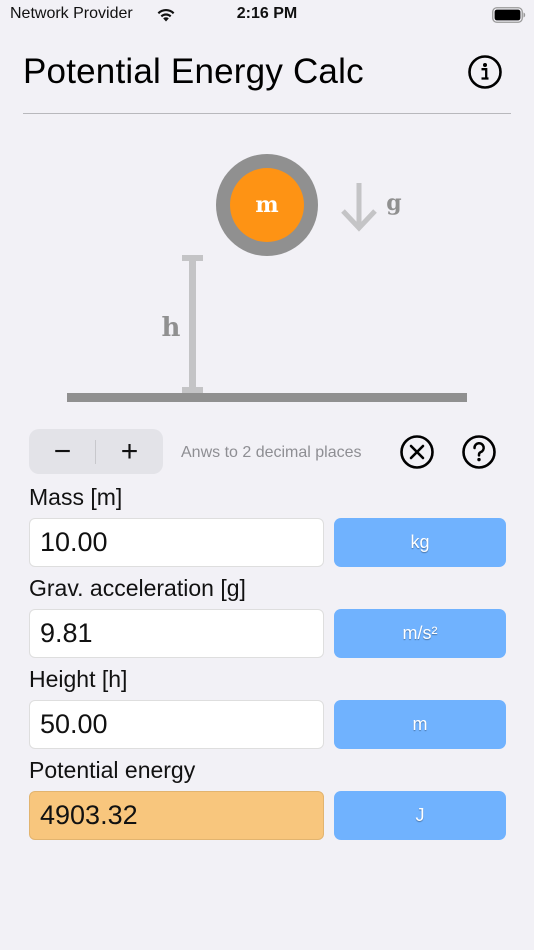 The image size is (534, 950). I want to click on header: Potential Energy Calc, so click(267, 81).